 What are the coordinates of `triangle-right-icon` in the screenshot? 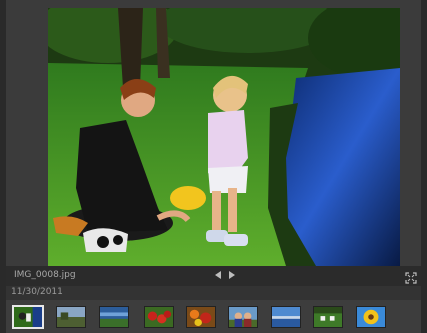 It's located at (231, 274).